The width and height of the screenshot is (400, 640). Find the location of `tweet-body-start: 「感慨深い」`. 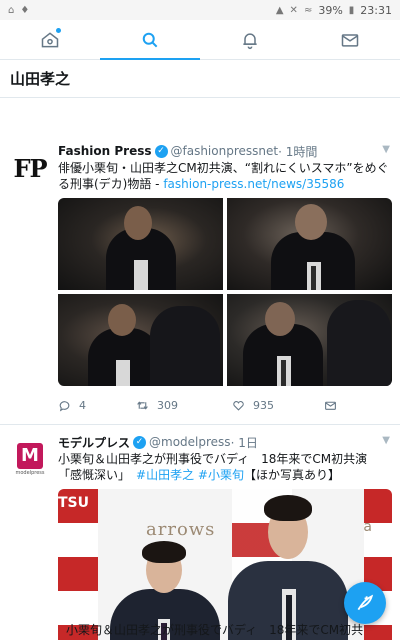

tweet-body-start: 「感慨深い」 is located at coordinates (97, 475).